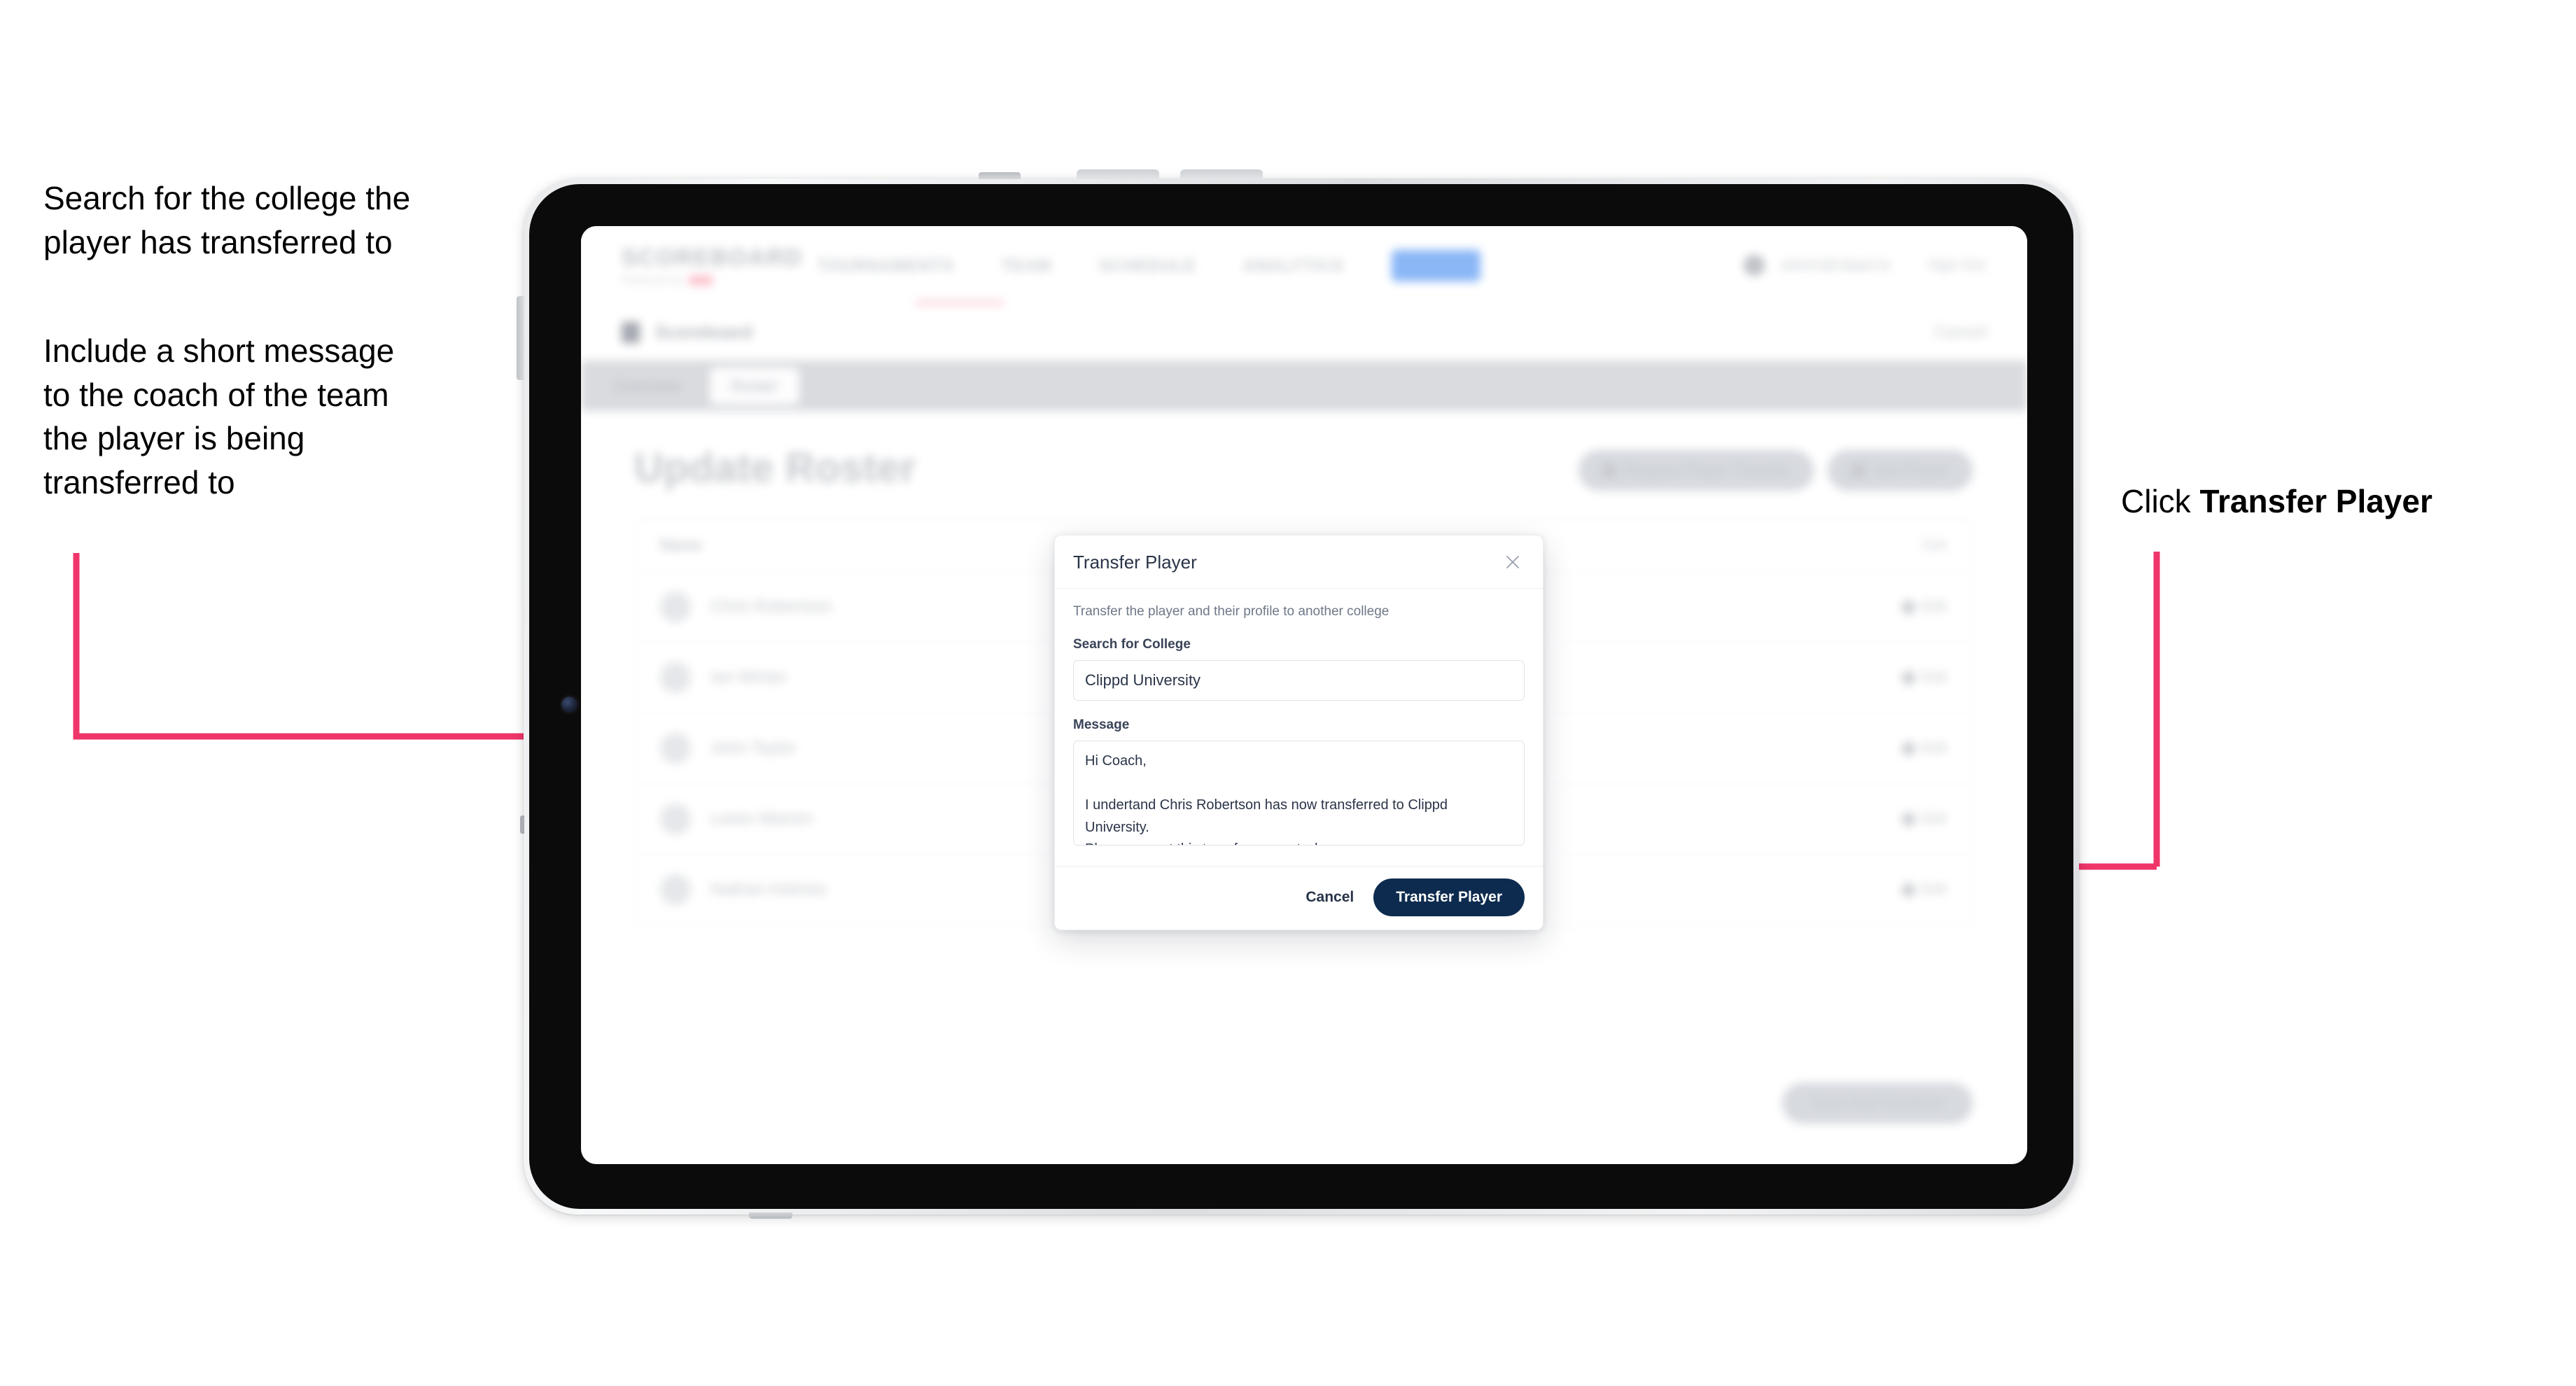  I want to click on search-college-input, so click(1299, 680).